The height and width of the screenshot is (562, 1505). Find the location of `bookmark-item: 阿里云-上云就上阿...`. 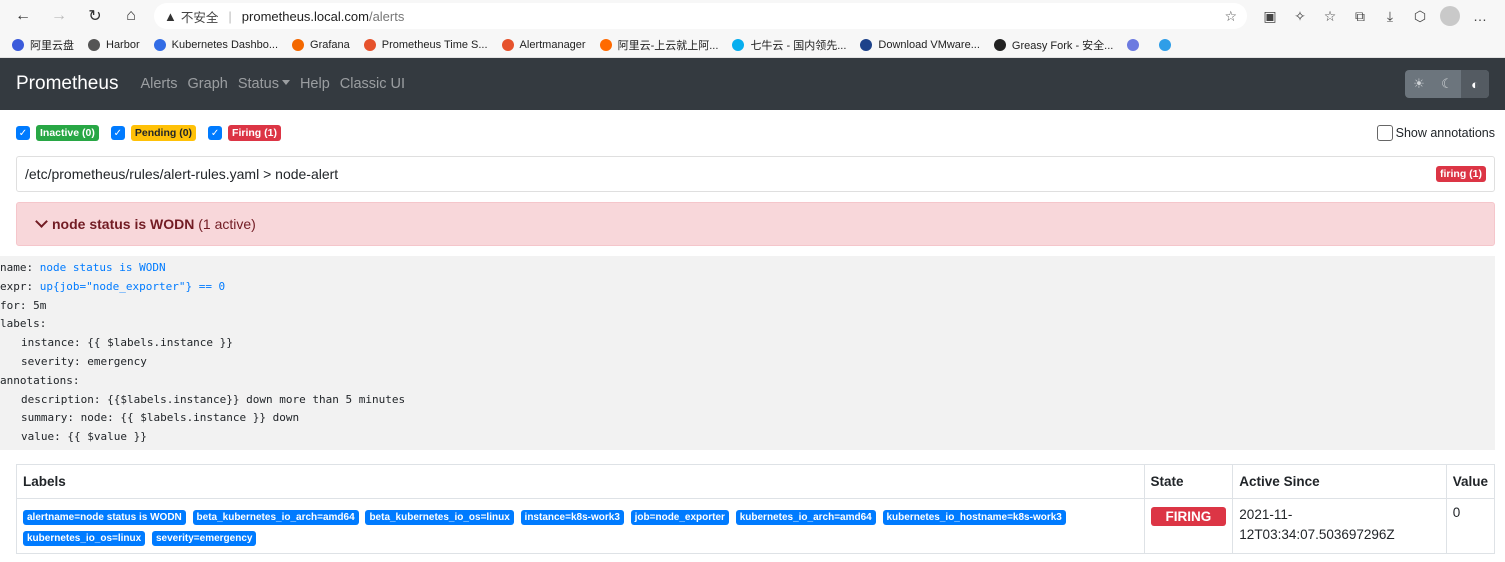

bookmark-item: 阿里云-上云就上阿... is located at coordinates (659, 45).